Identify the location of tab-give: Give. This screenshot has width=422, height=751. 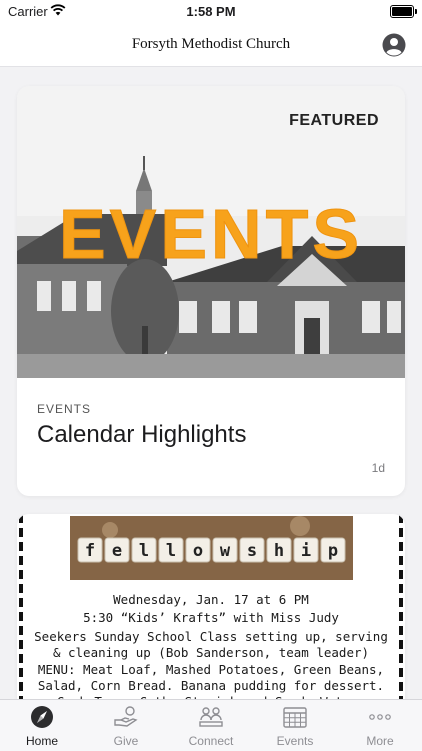
(126, 725).